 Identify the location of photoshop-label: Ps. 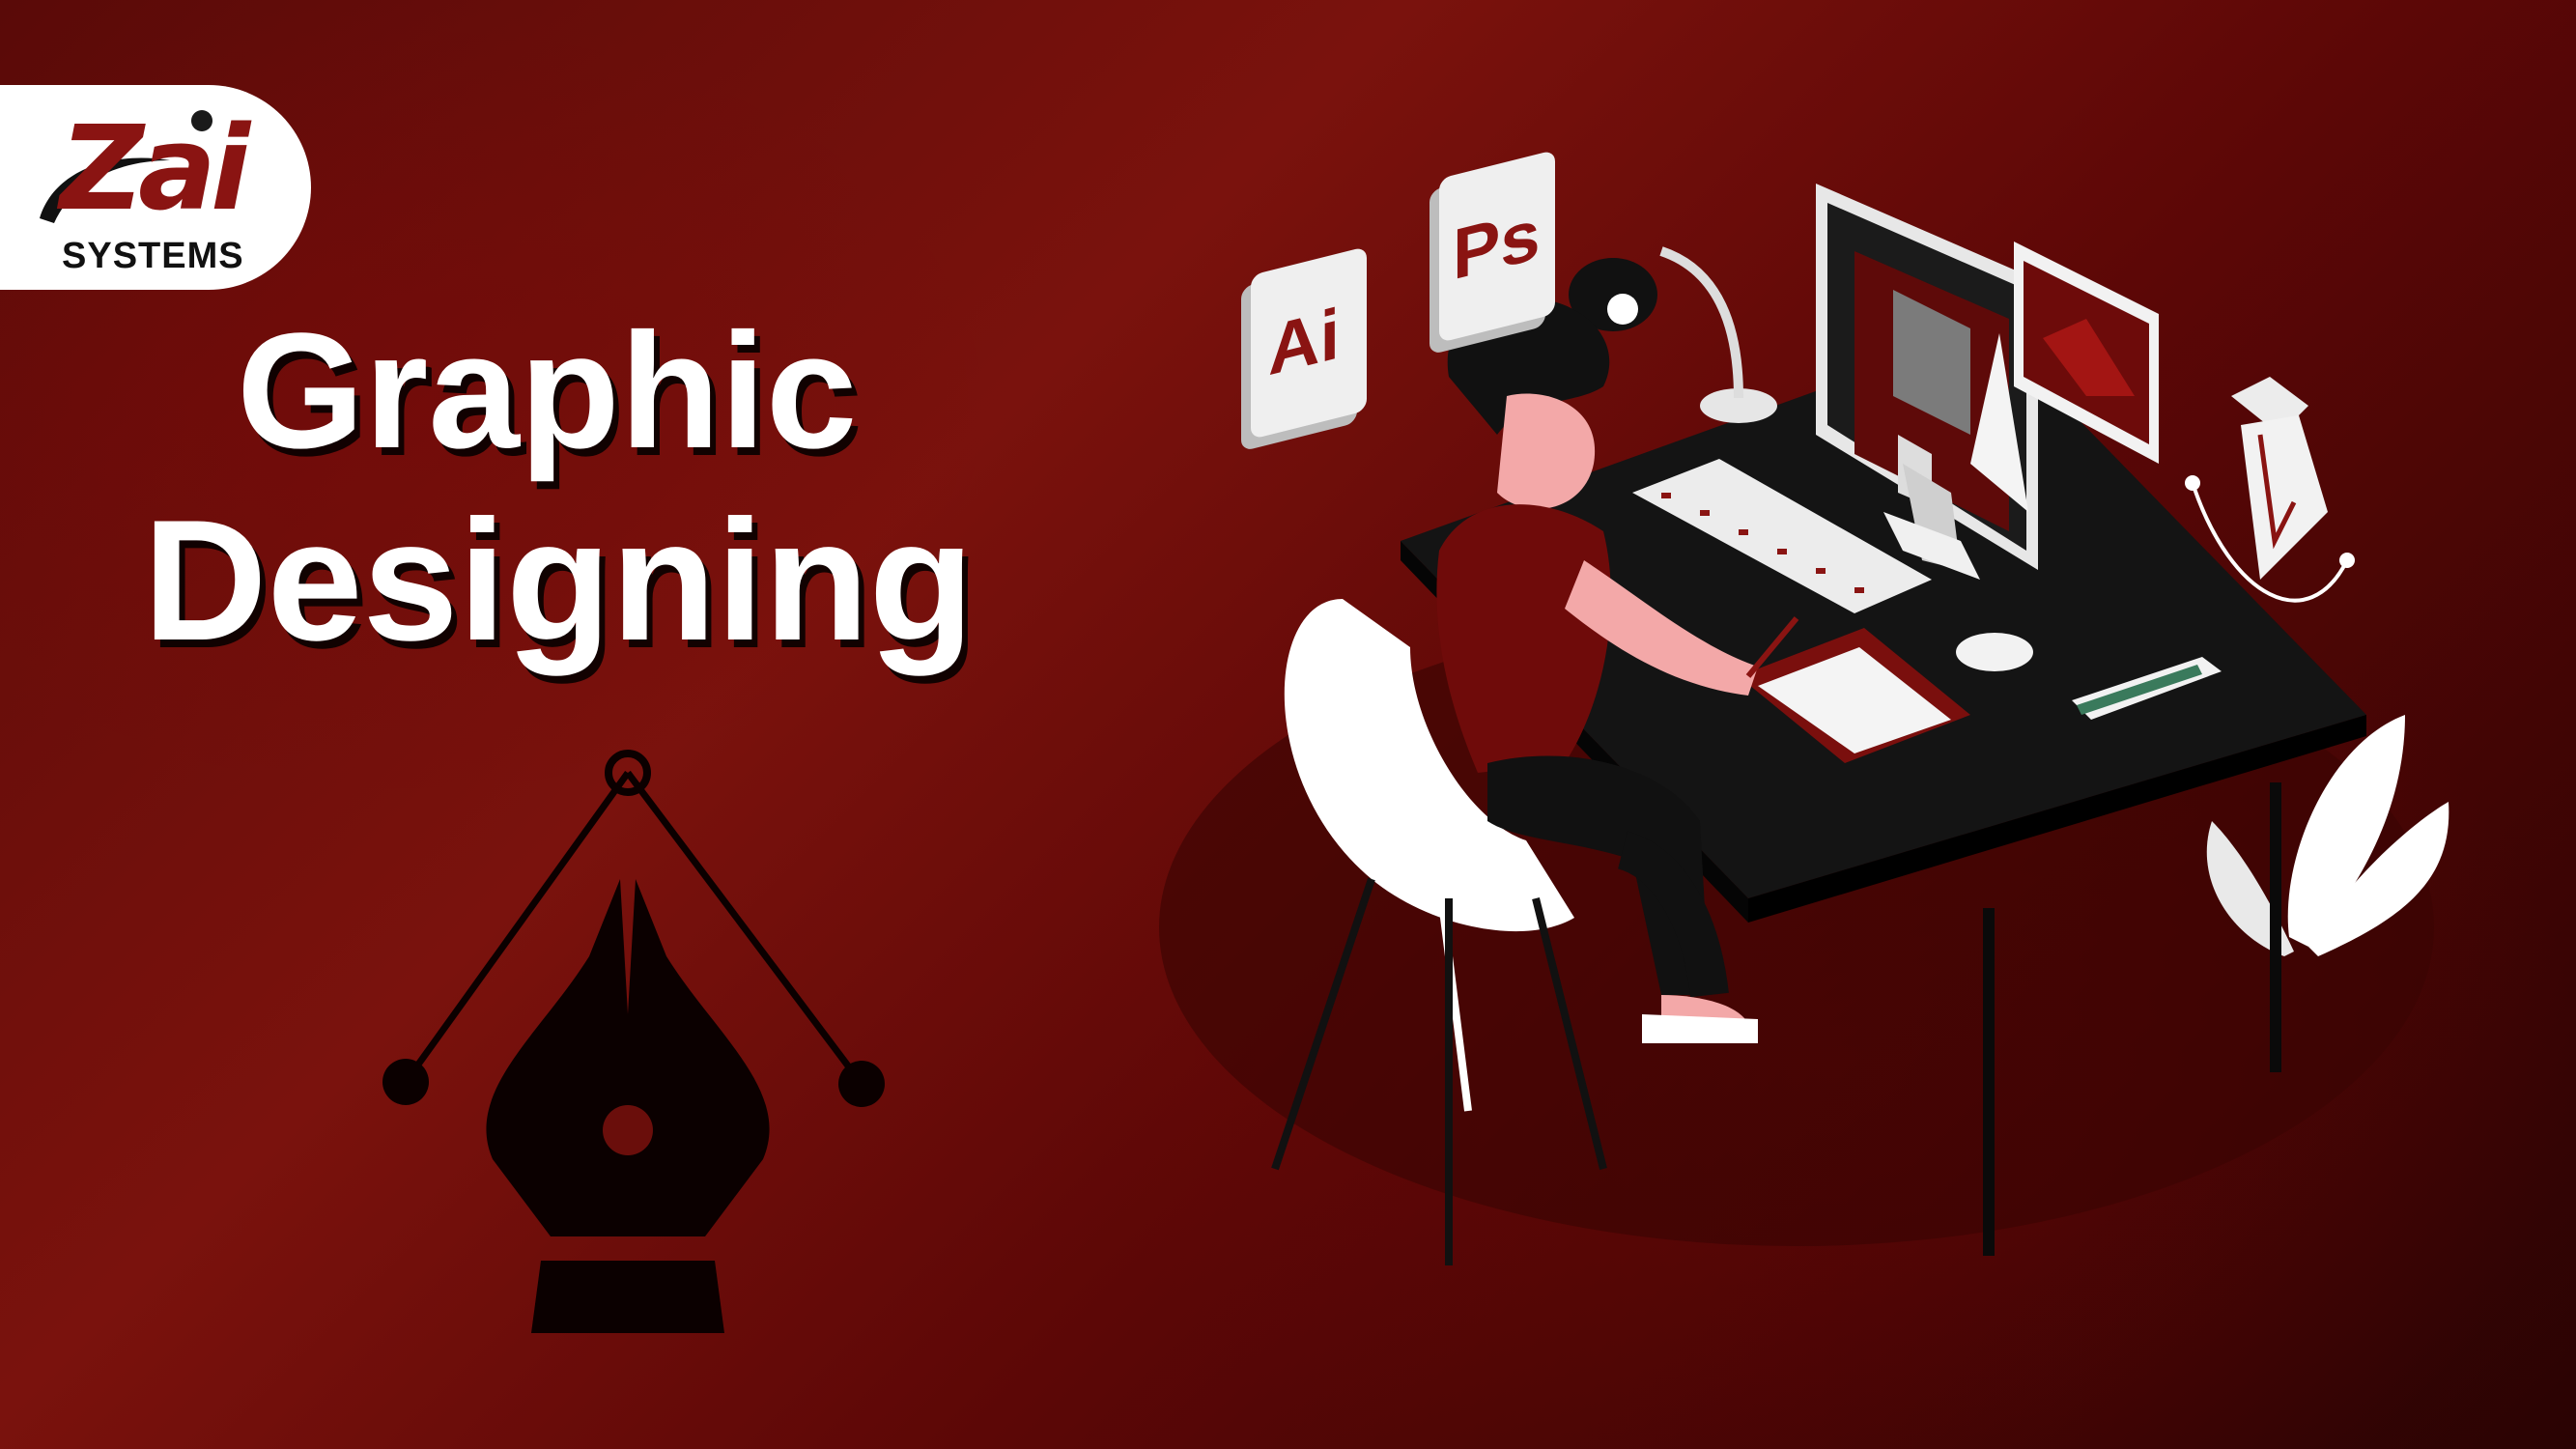
(1497, 244).